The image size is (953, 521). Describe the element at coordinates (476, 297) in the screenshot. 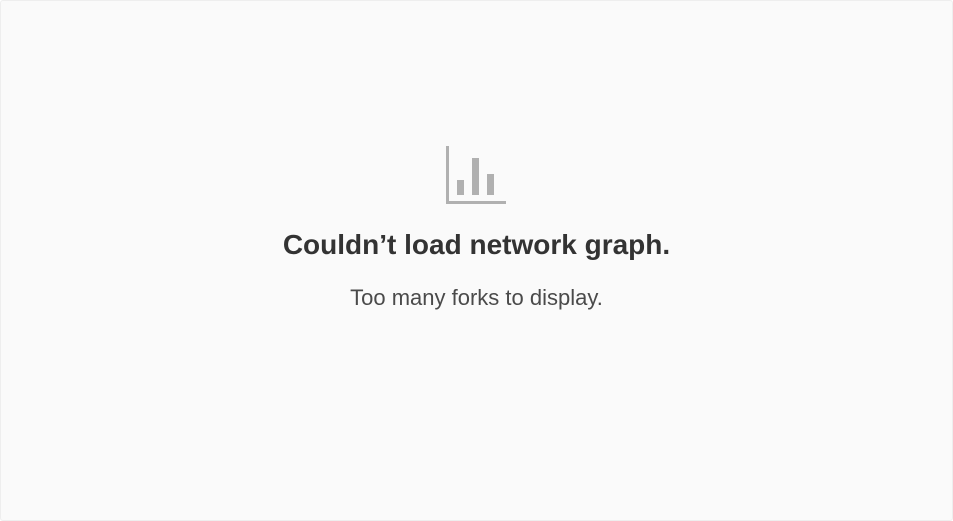

I see `blankslate-message: Too many forks to display.` at that location.